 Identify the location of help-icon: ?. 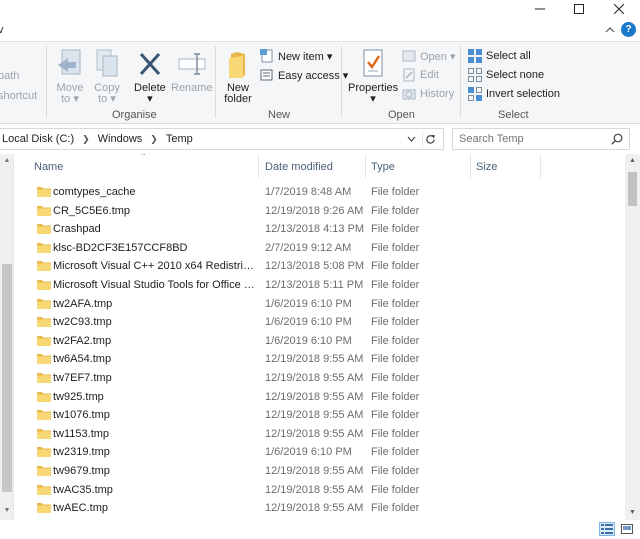
(628, 29).